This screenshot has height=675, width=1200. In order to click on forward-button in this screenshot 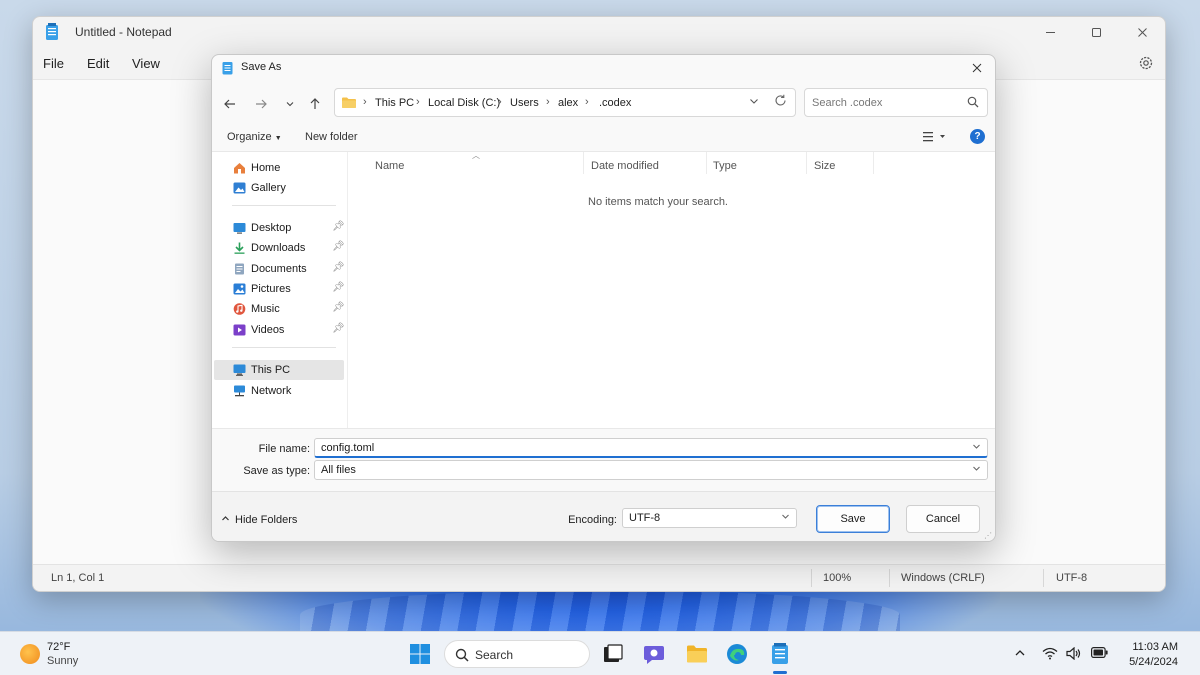, I will do `click(261, 104)`.